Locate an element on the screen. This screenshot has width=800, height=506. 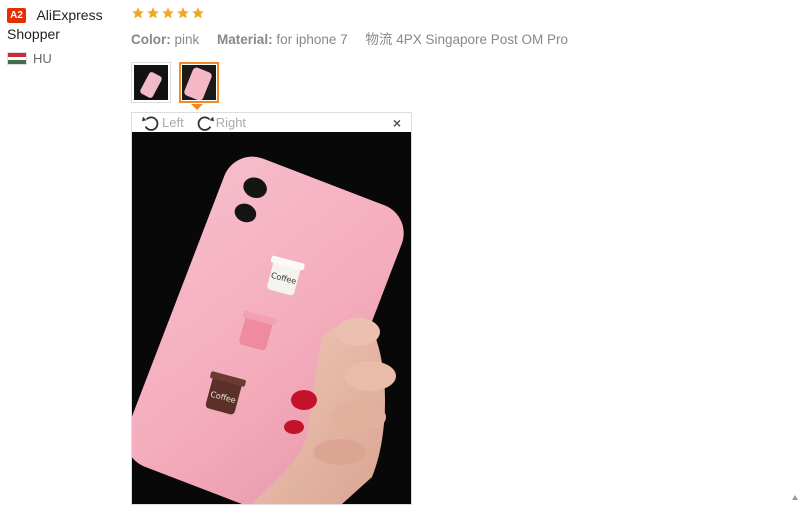
country-code: HU is located at coordinates (42, 58).